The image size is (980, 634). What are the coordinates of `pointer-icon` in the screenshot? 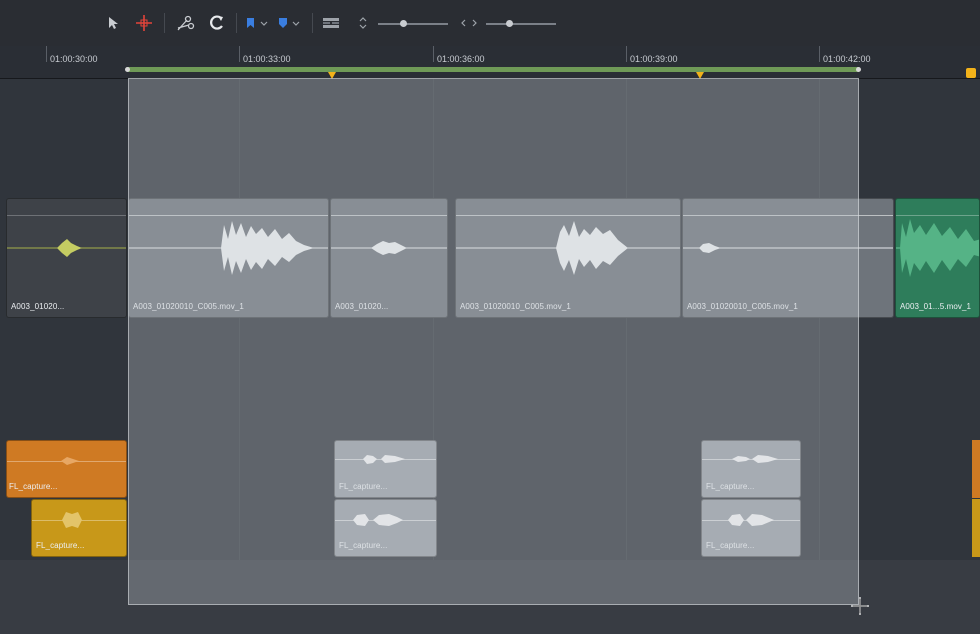 It's located at (113, 23).